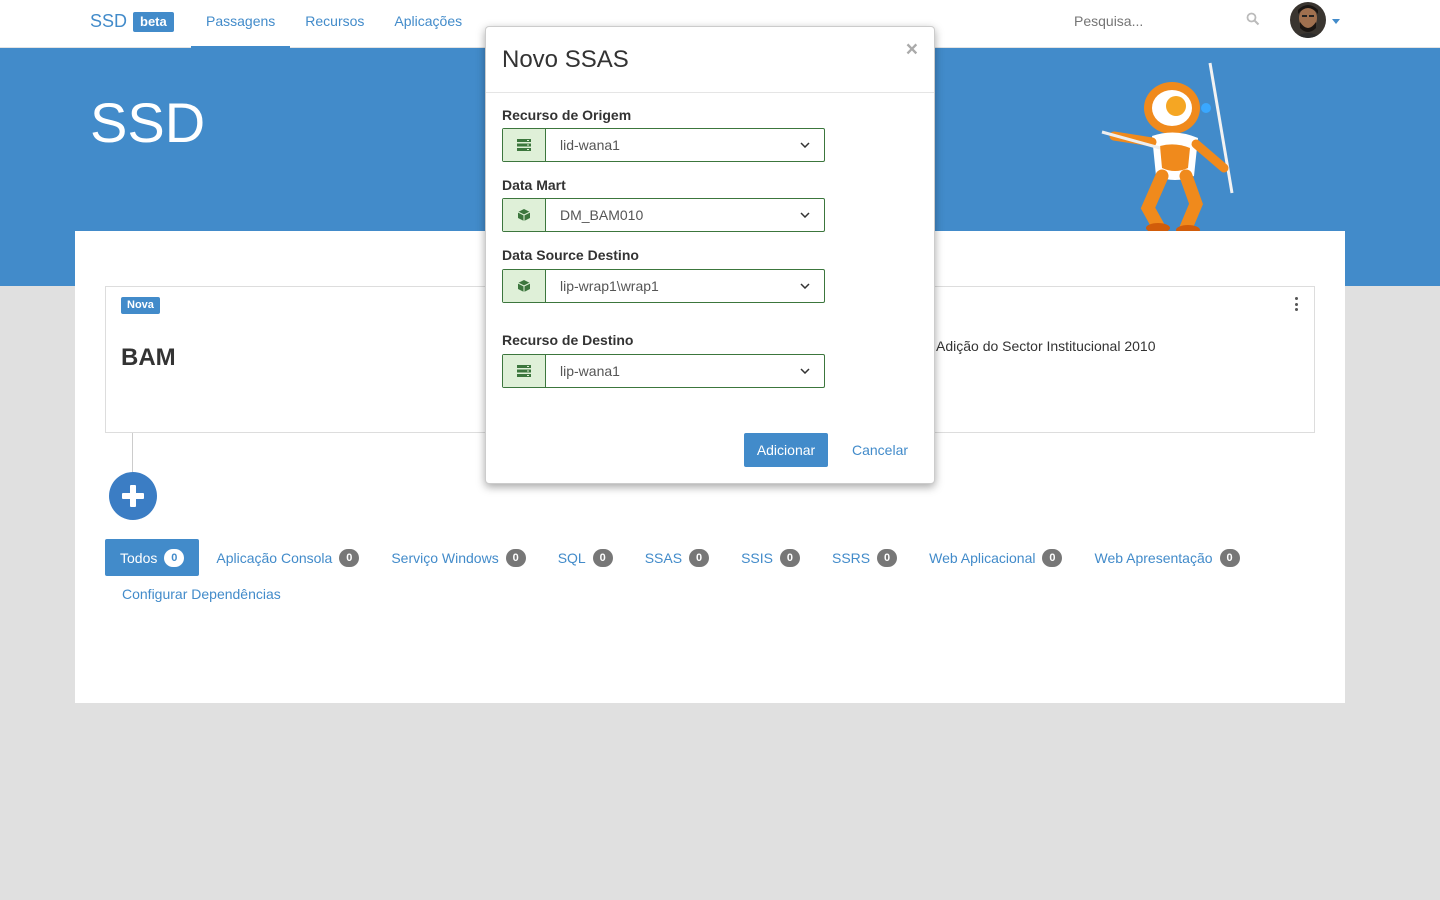  I want to click on select-value: lid-wana1, so click(685, 145).